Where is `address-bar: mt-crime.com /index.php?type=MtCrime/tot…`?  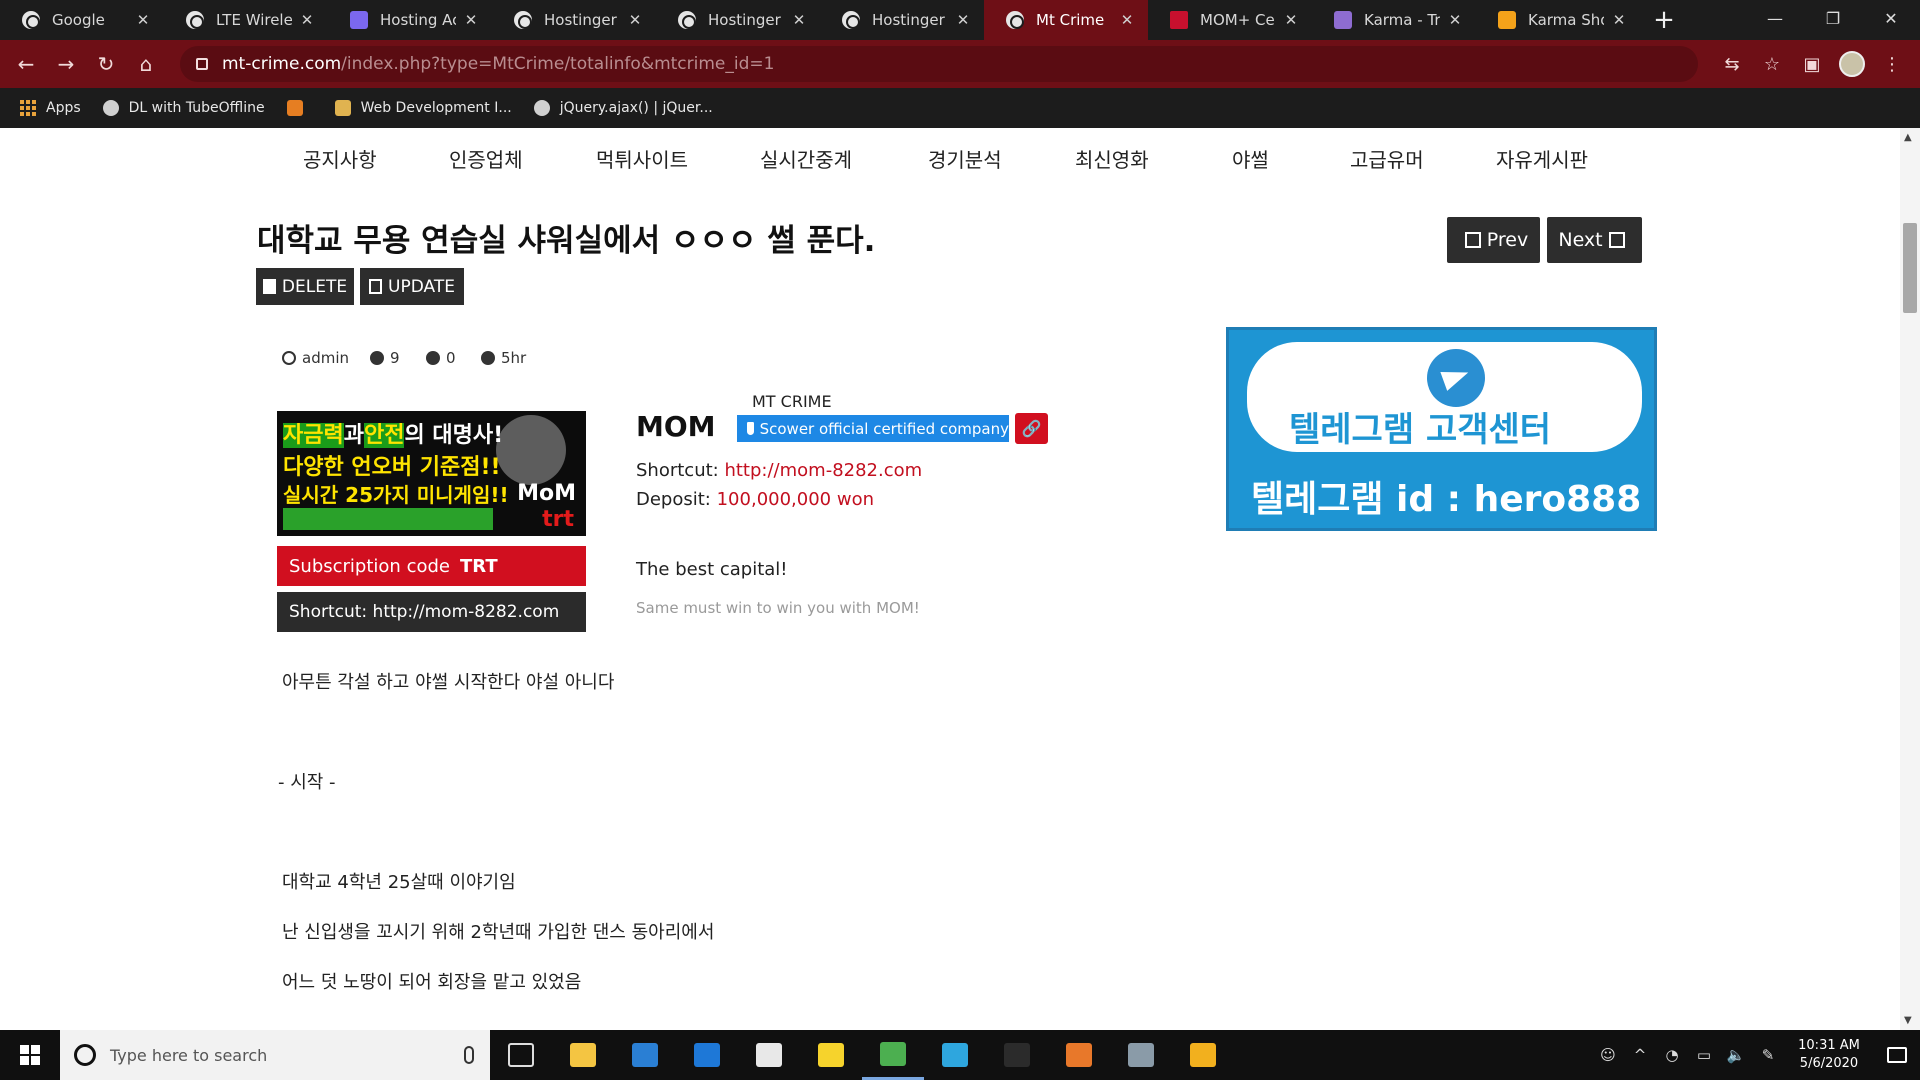
address-bar: mt-crime.com /index.php?type=MtCrime/tot… is located at coordinates (939, 64).